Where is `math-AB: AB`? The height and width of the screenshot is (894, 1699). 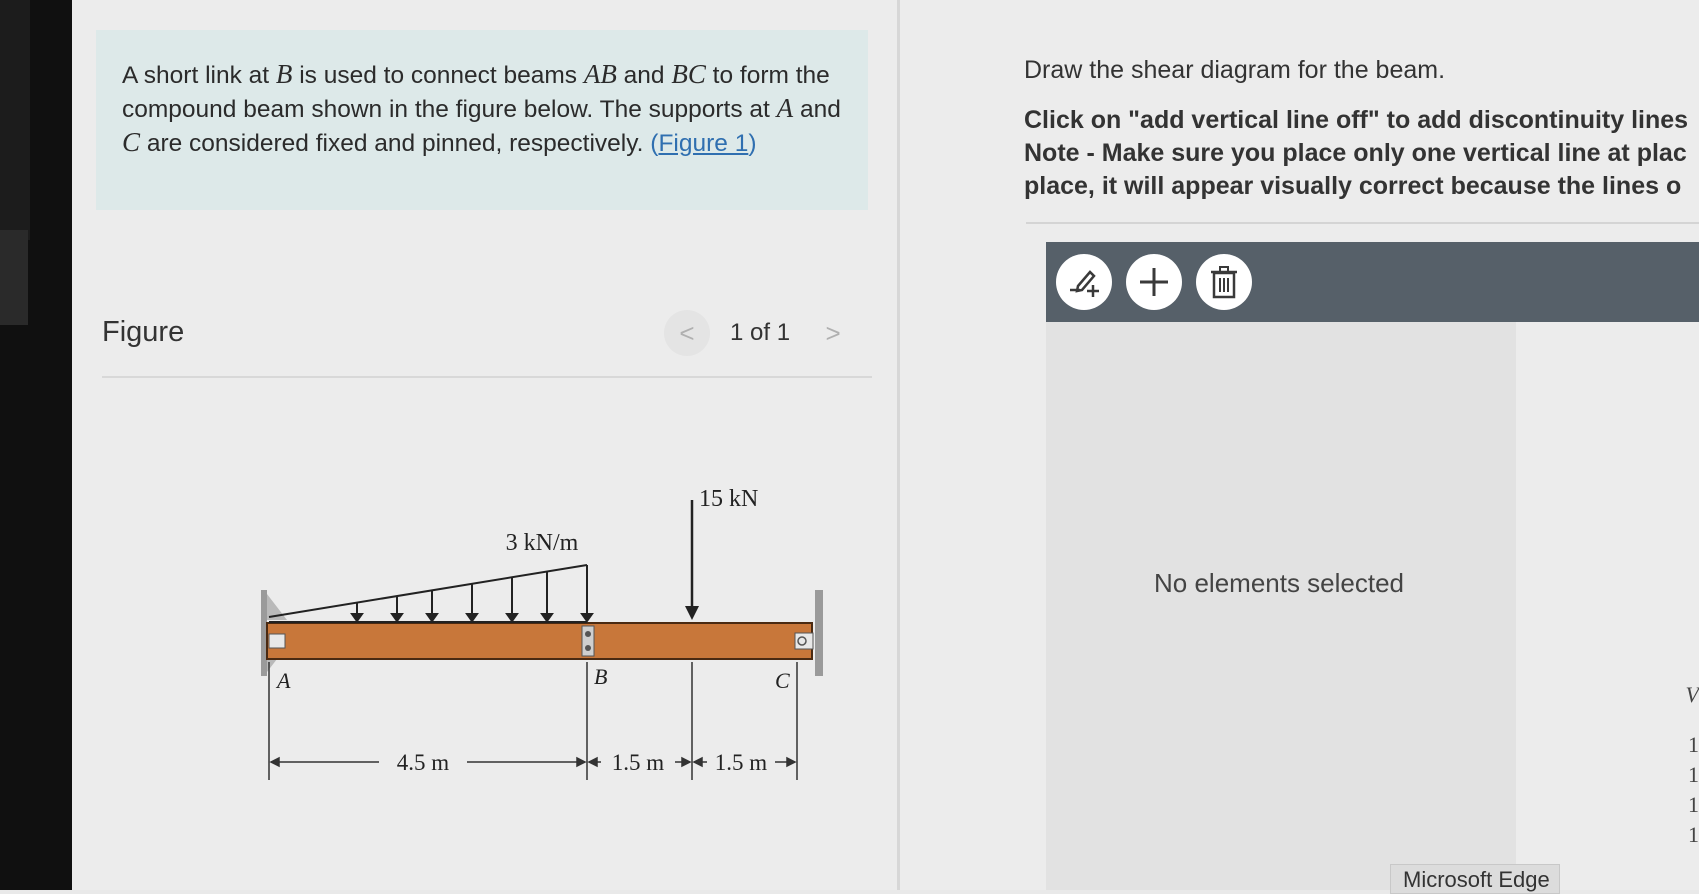
math-AB: AB is located at coordinates (600, 74).